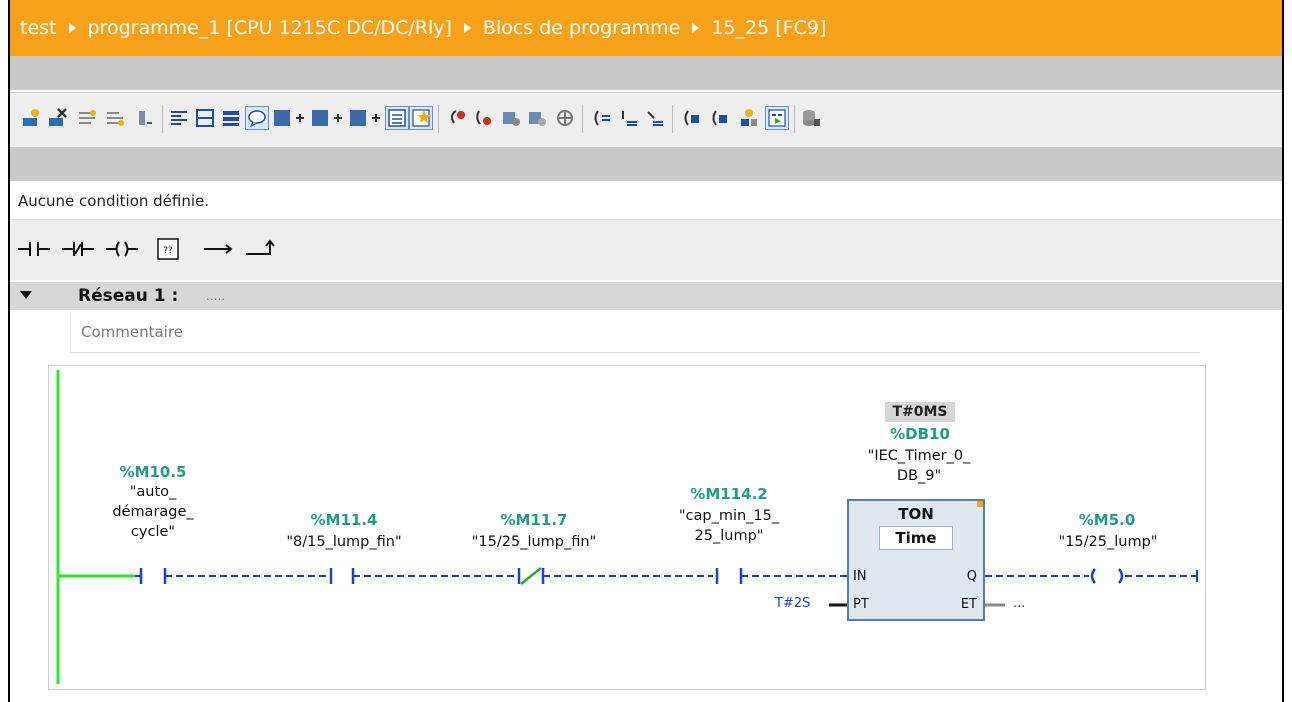  I want to click on go-to-previous-error-icon, so click(457, 118).